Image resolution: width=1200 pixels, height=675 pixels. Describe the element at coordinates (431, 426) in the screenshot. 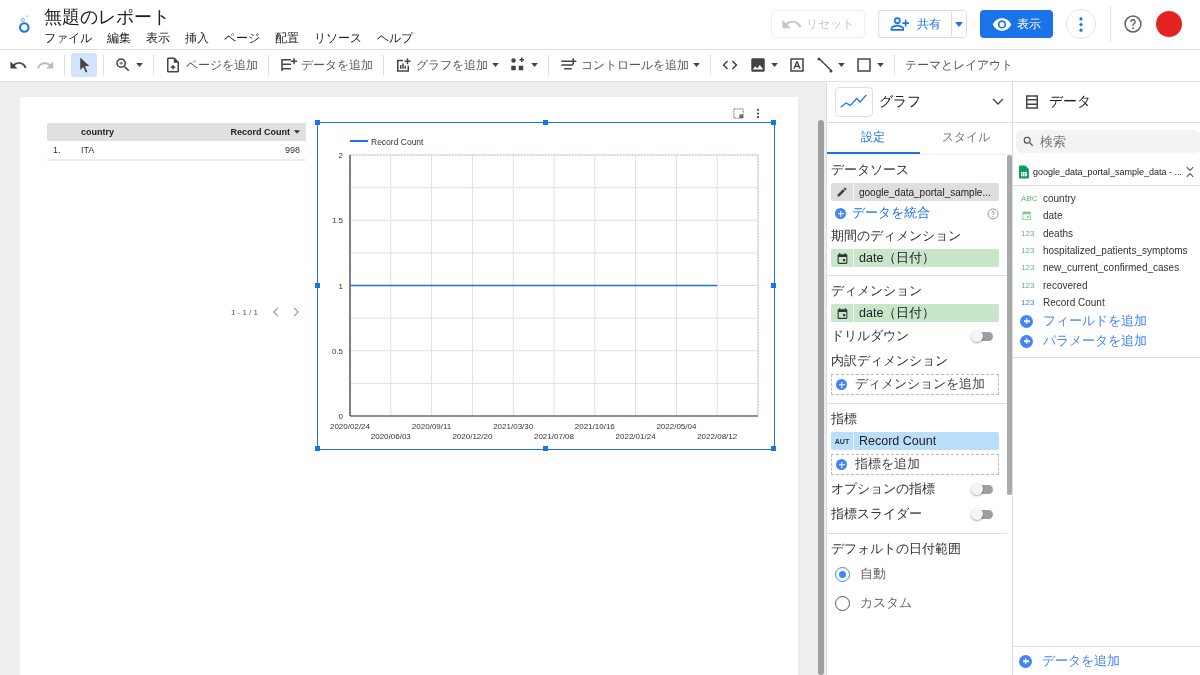

I see `x-tick-label: 2020/09/11` at that location.